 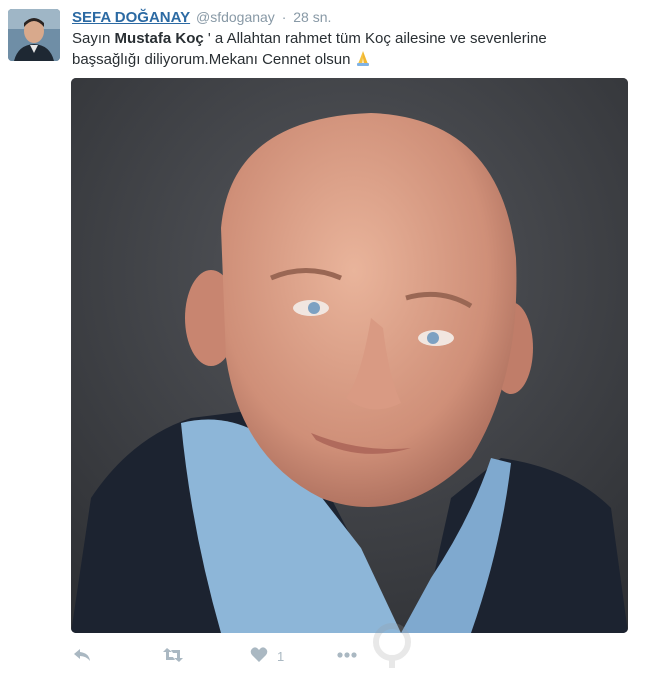 What do you see at coordinates (363, 61) in the screenshot?
I see `folded-hands-emoji` at bounding box center [363, 61].